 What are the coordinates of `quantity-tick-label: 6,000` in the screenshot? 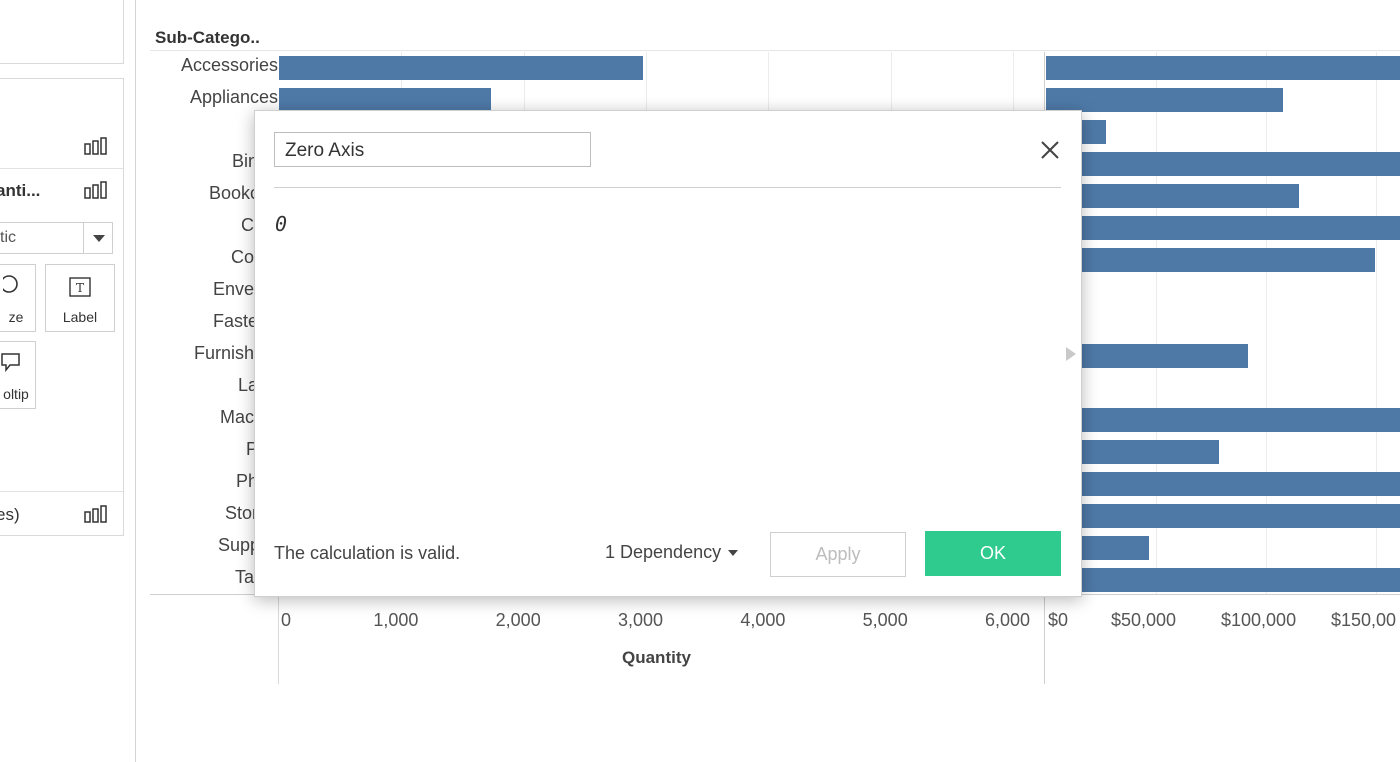 It's located at (1008, 620).